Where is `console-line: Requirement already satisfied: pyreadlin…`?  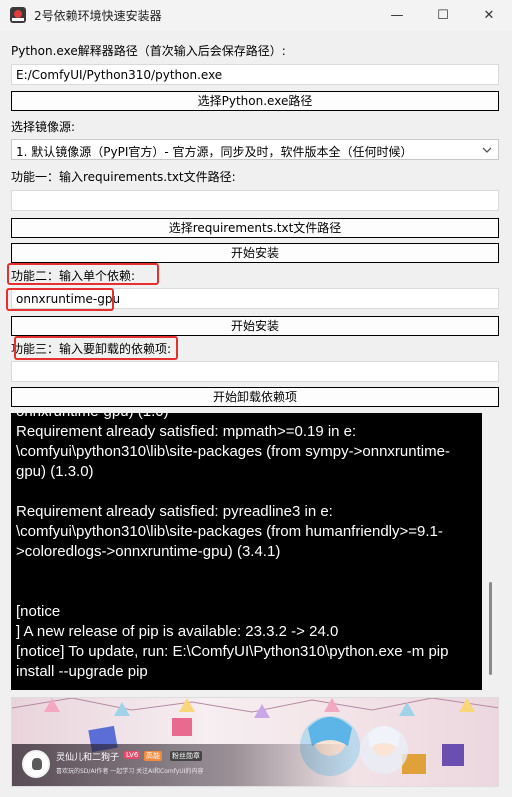
console-line: Requirement already satisfied: pyreadlin… is located at coordinates (174, 511).